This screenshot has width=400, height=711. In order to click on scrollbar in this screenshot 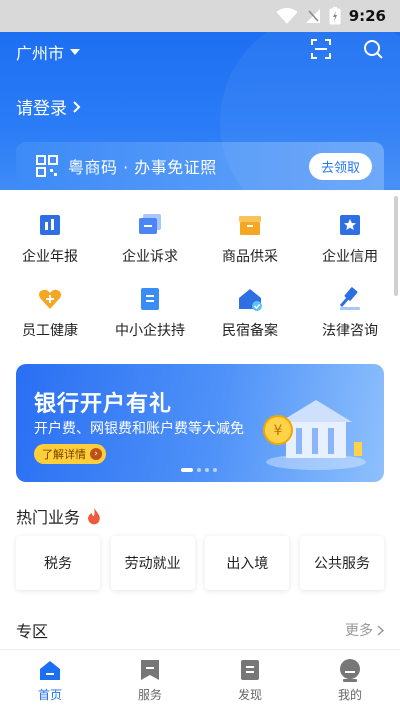, I will do `click(396, 246)`.